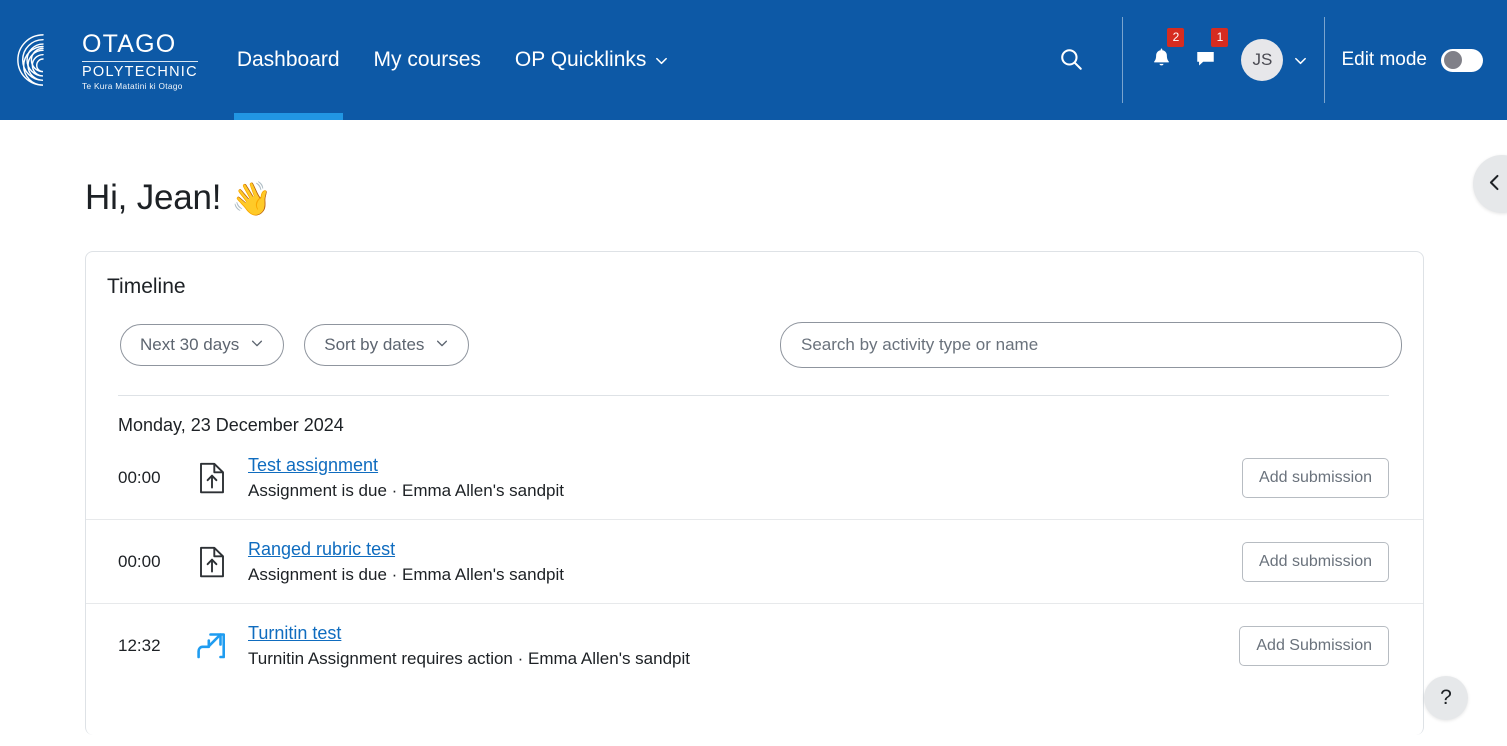 The image size is (1507, 746). I want to click on message-bubble-icon, so click(1205, 60).